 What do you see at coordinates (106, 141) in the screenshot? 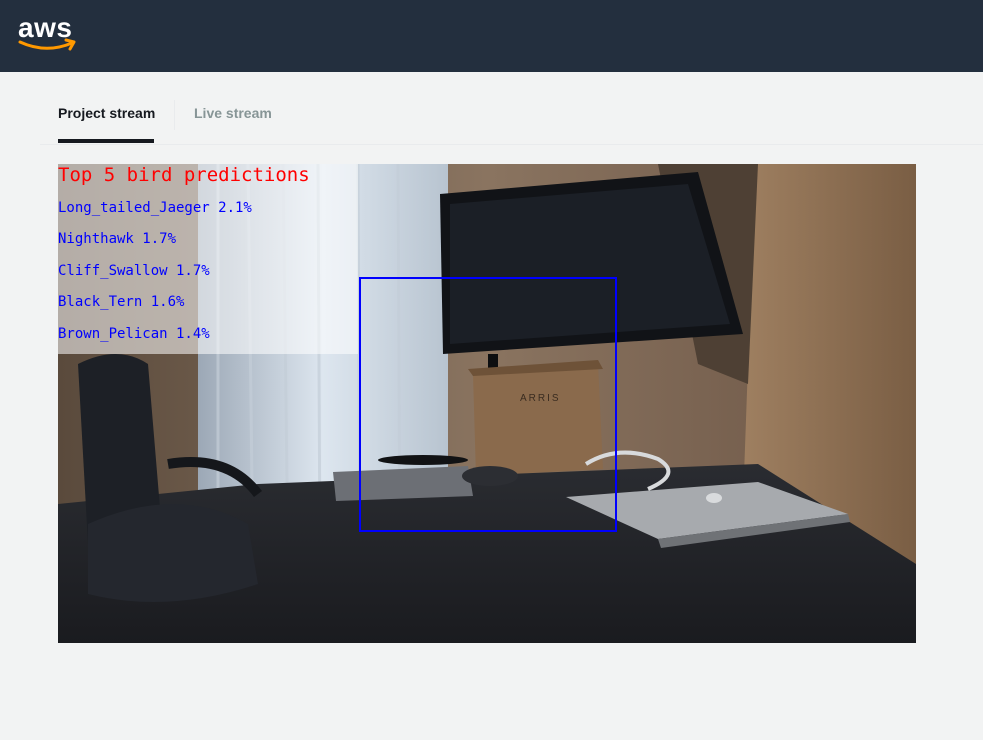
I see `active-tab-indicator` at bounding box center [106, 141].